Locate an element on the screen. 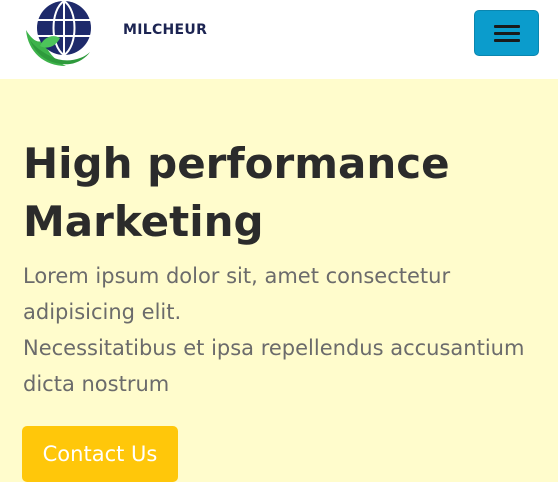  hero-title-line-1: High performance is located at coordinates (236, 163).